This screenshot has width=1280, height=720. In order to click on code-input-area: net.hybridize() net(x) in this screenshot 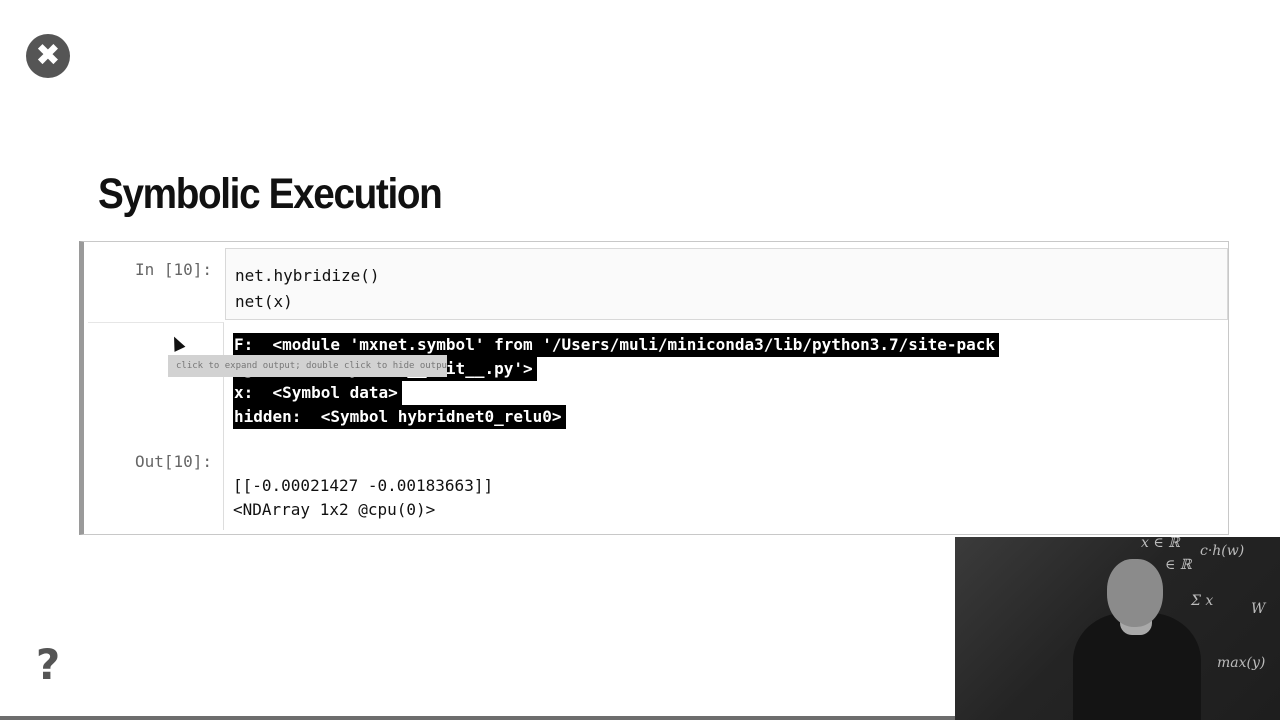, I will do `click(726, 284)`.